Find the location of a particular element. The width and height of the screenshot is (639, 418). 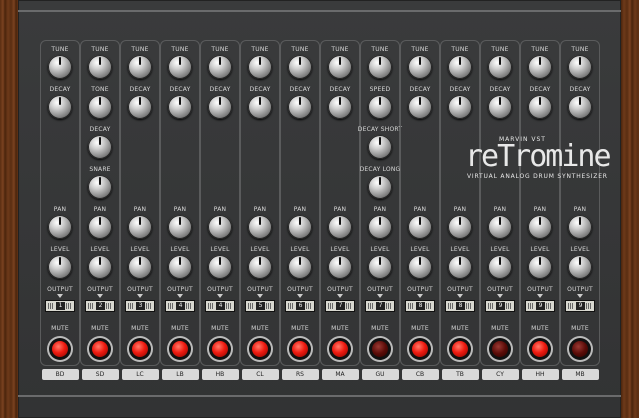

output-selector: 1 is located at coordinates (60, 306).